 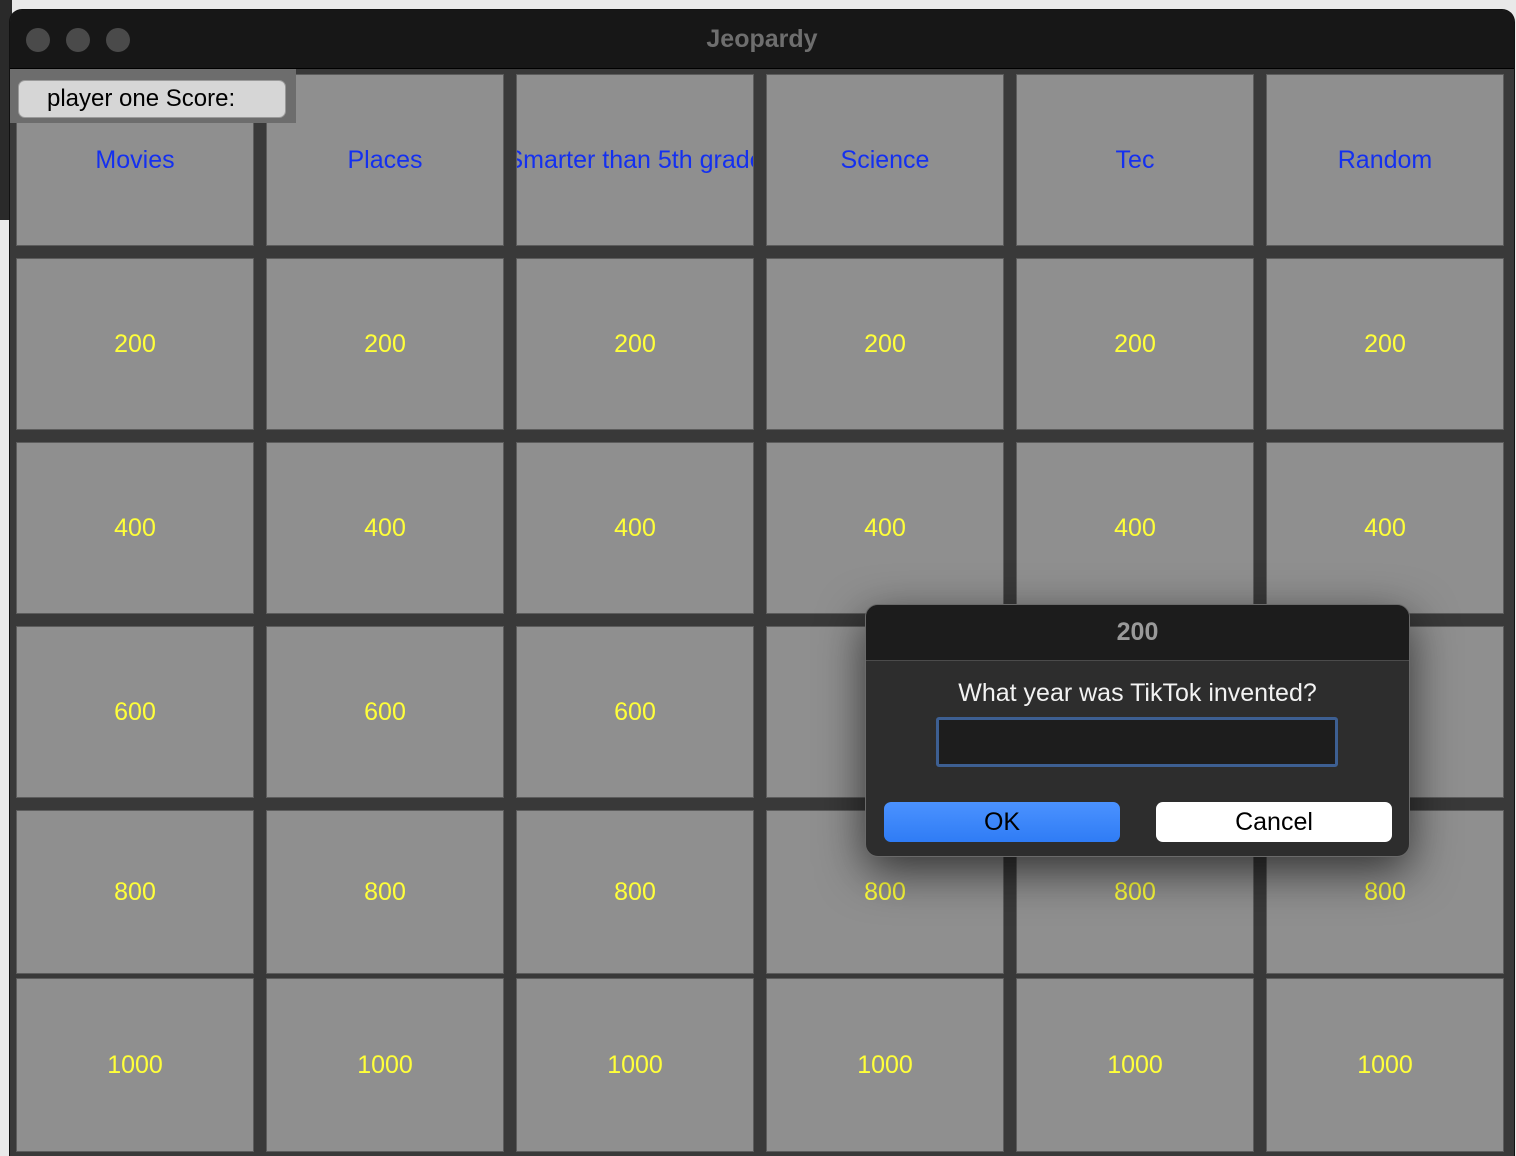 I want to click on dialog-question: What year was TikTok invented?, so click(x=1137, y=693).